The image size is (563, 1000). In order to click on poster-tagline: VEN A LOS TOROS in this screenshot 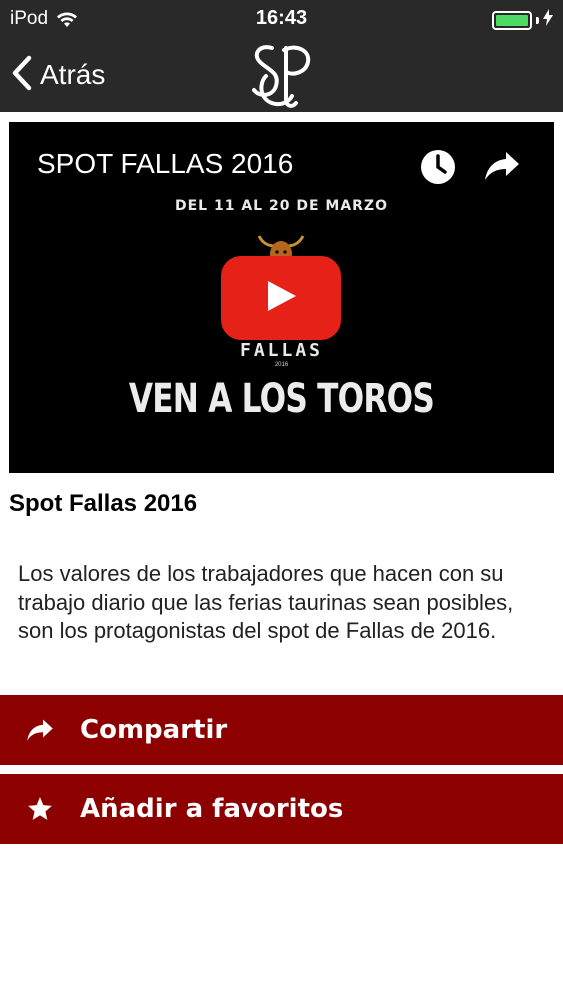, I will do `click(281, 399)`.